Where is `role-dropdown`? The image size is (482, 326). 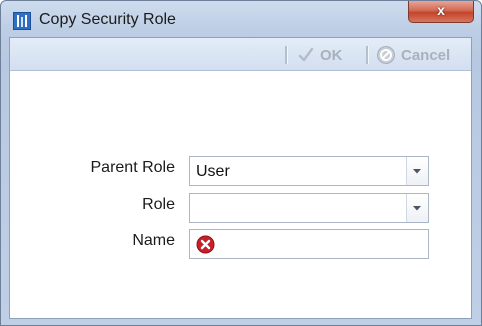 role-dropdown is located at coordinates (309, 208).